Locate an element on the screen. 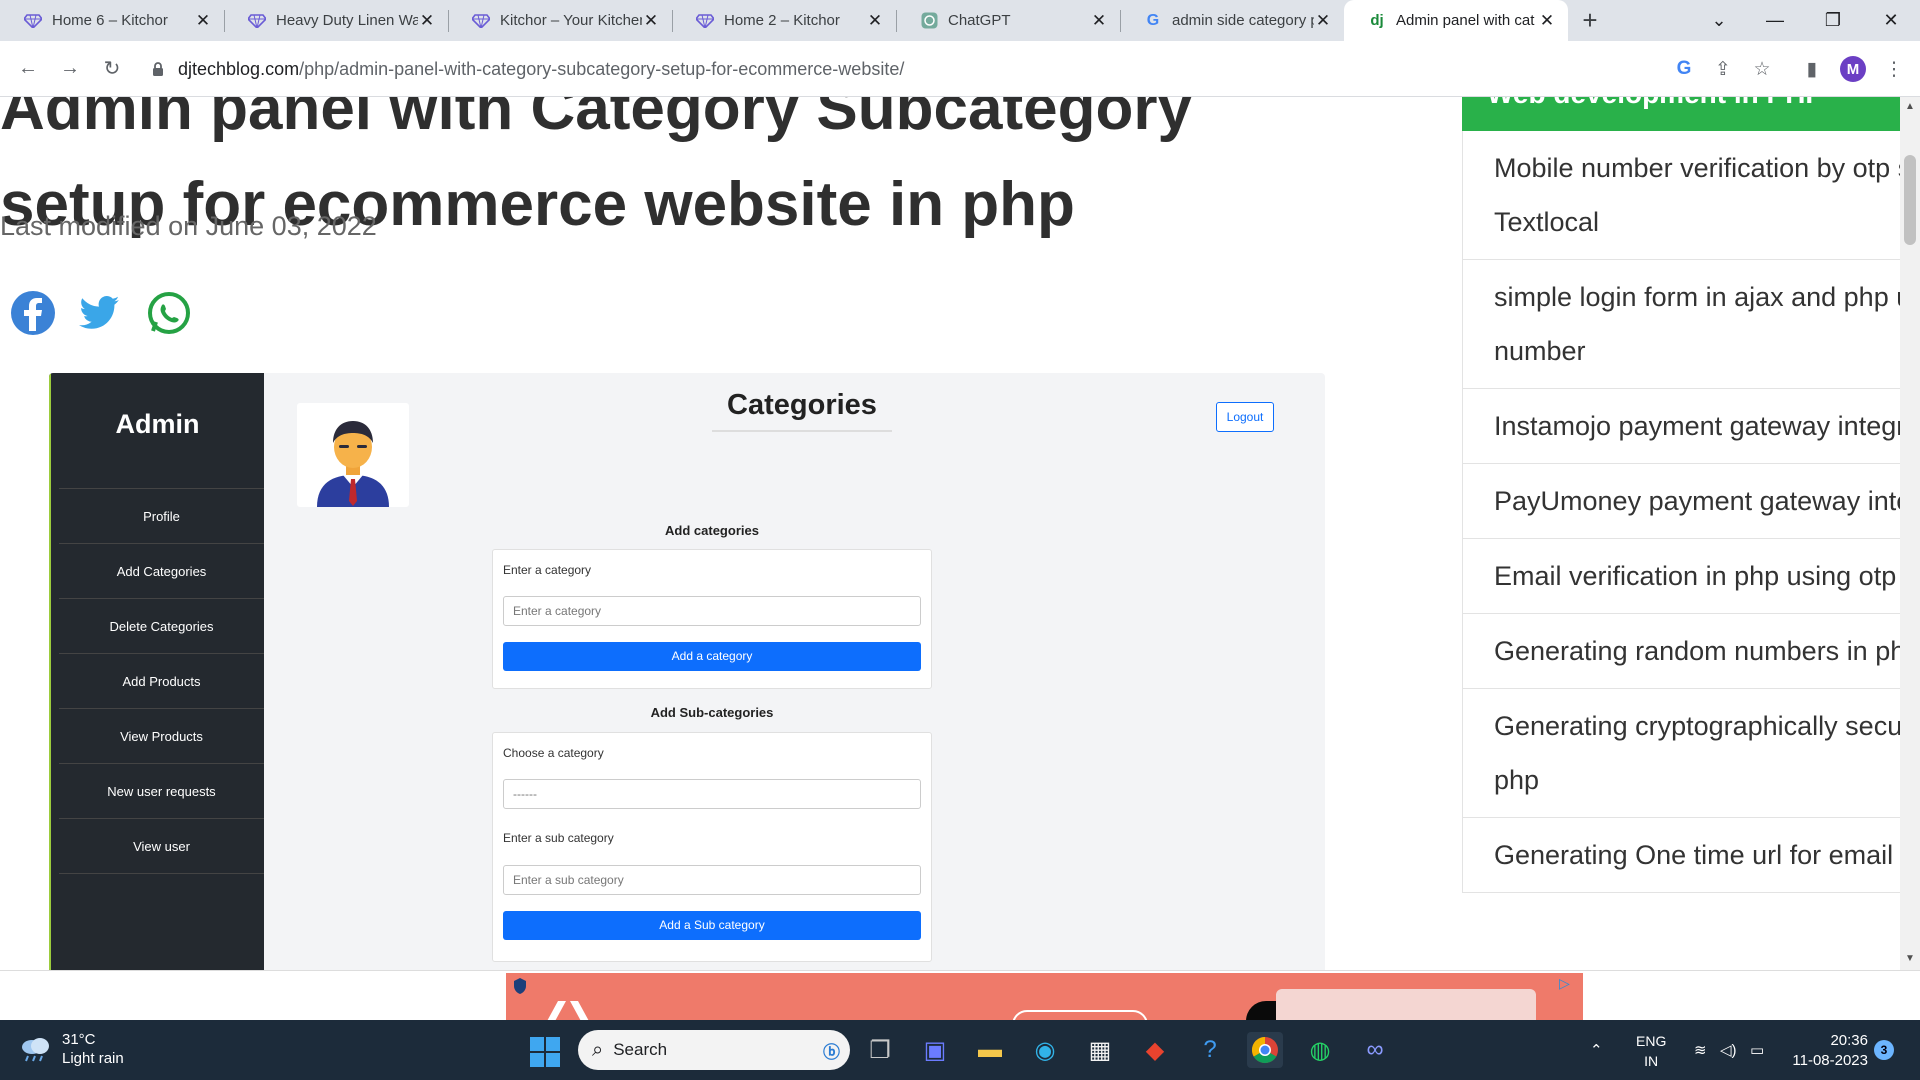 This screenshot has height=1080, width=1920. scrollbar-thumb is located at coordinates (1910, 200).